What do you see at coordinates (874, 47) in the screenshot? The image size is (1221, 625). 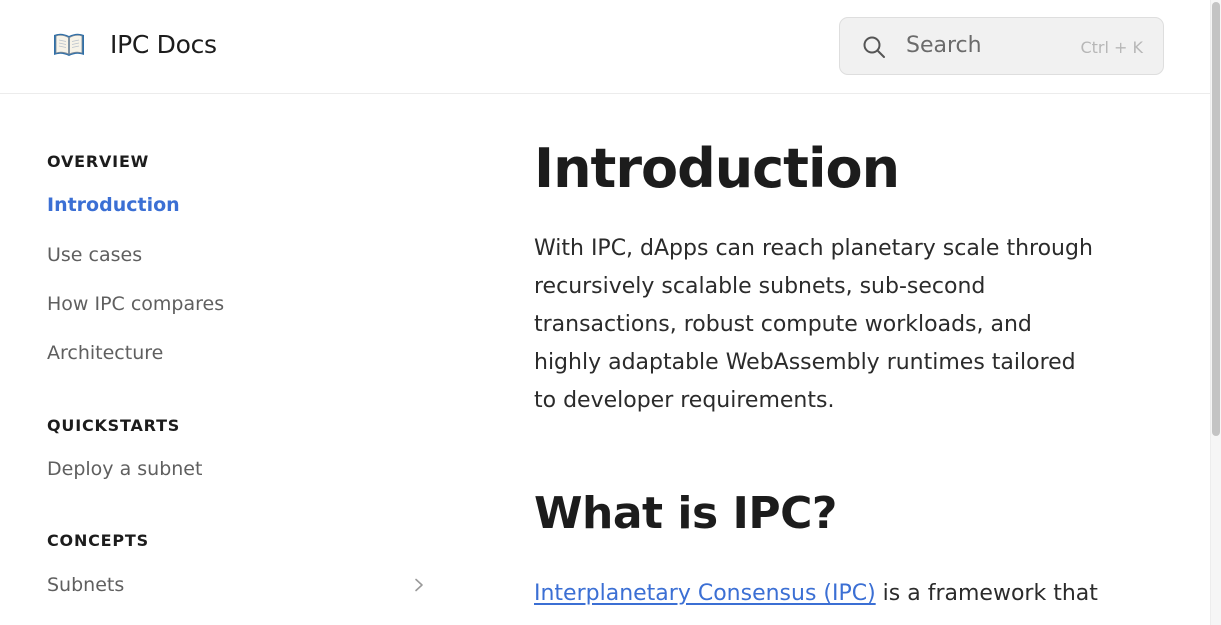 I see `search-icon` at bounding box center [874, 47].